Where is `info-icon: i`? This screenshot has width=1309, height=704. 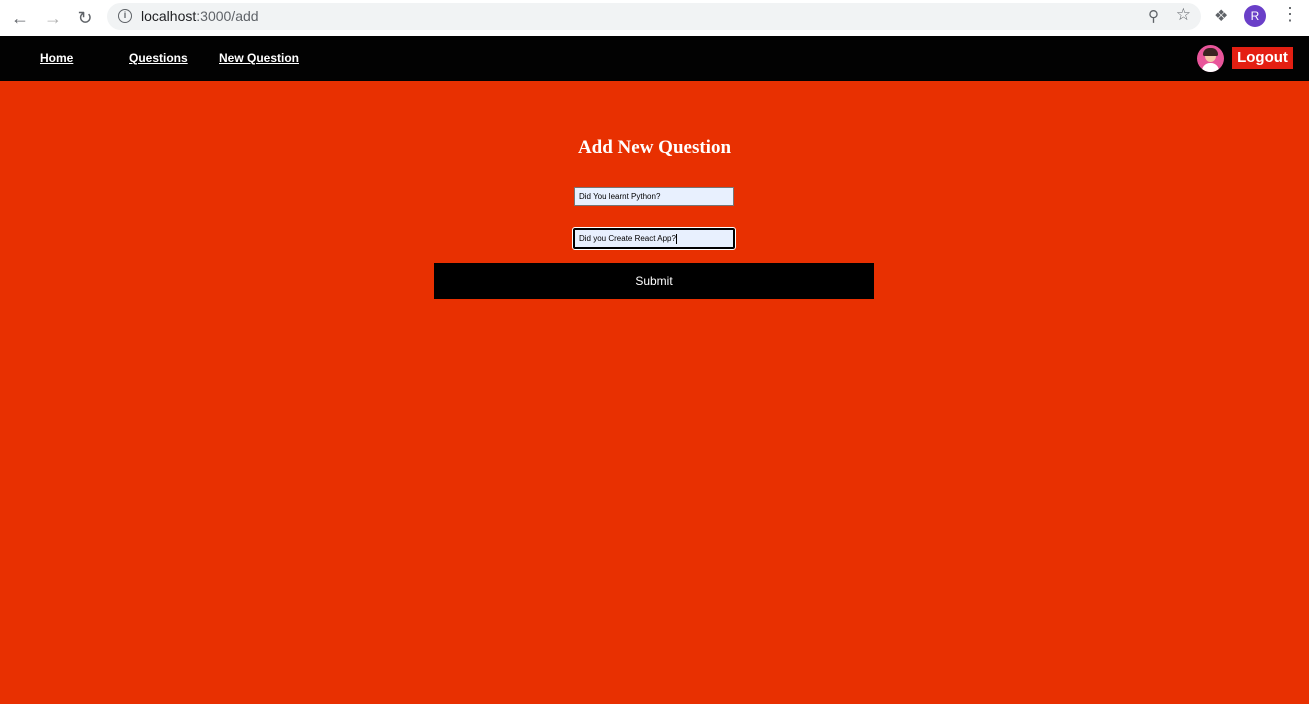
info-icon: i is located at coordinates (125, 16).